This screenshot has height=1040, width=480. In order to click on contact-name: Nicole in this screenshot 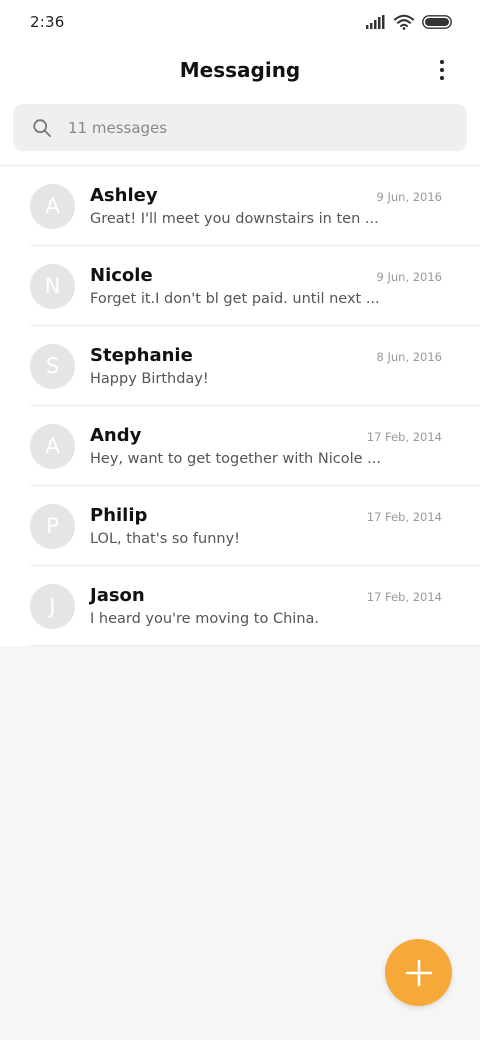, I will do `click(121, 275)`.